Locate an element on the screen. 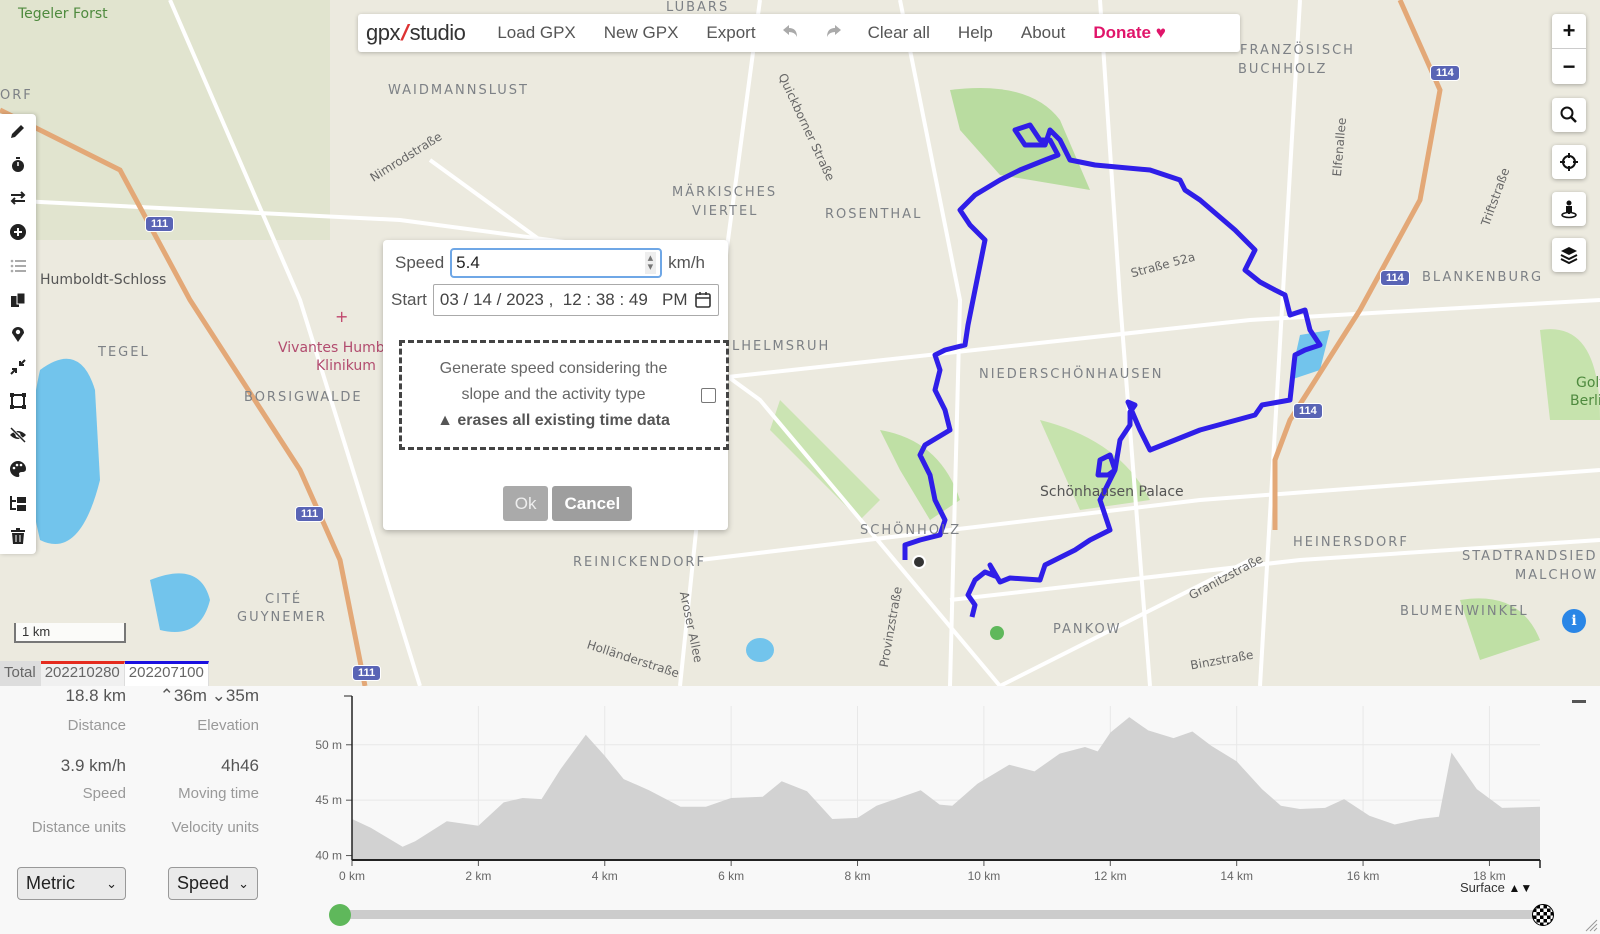 The height and width of the screenshot is (934, 1600). street-view-button is located at coordinates (1569, 209).